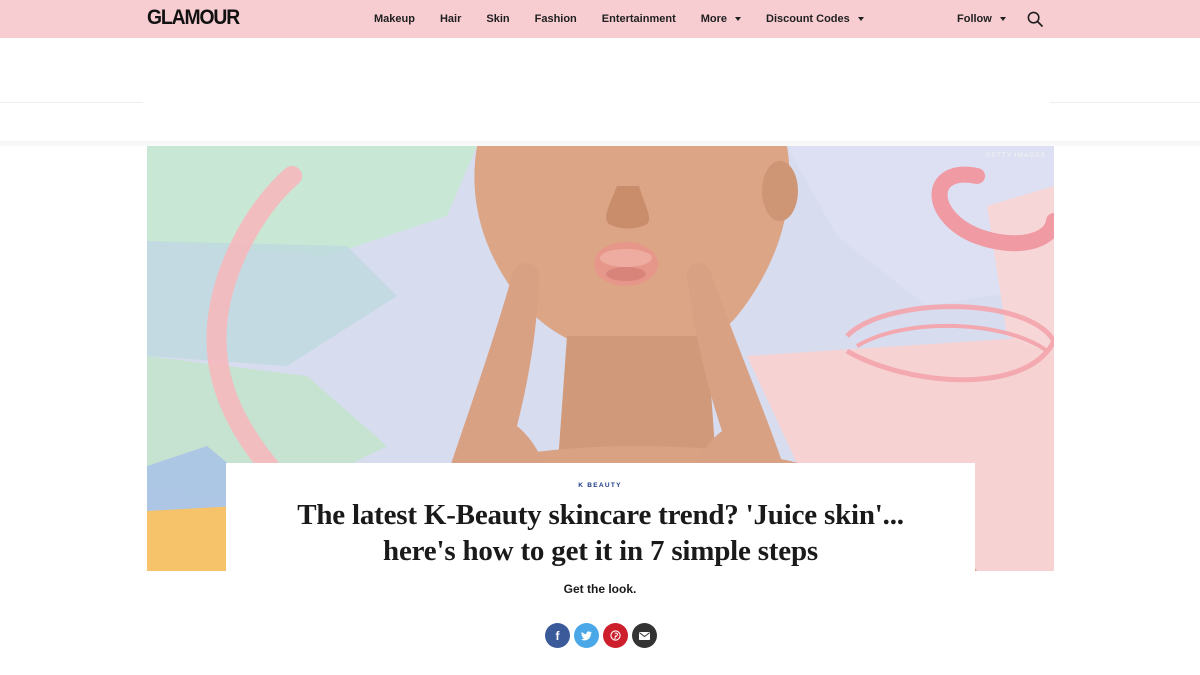 This screenshot has height=675, width=1200. Describe the element at coordinates (1035, 19) in the screenshot. I see `search-icon` at that location.